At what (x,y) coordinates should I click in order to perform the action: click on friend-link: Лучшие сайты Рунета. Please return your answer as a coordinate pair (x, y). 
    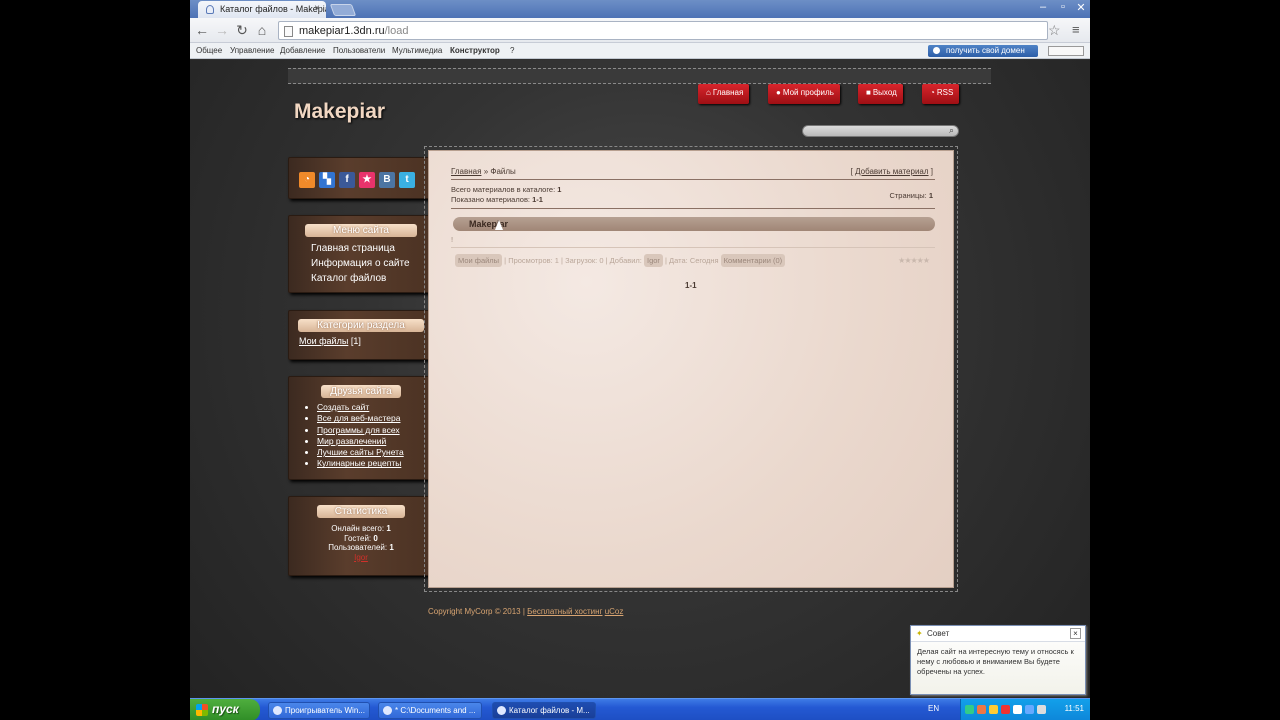
    Looking at the image, I should click on (375, 452).